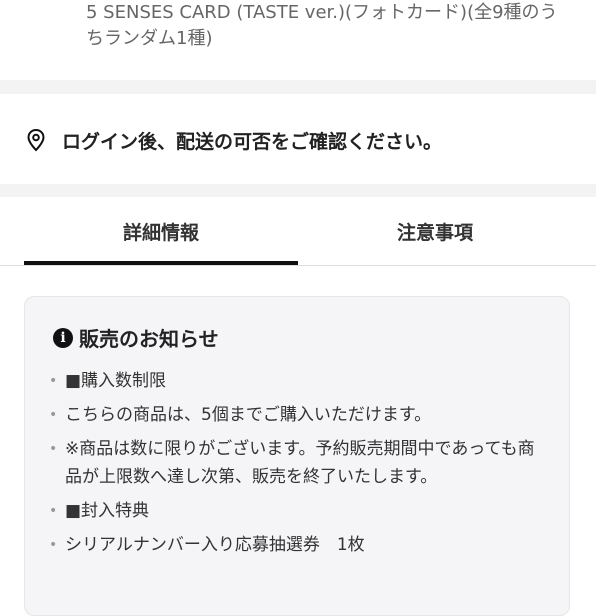 The width and height of the screenshot is (596, 616). Describe the element at coordinates (116, 381) in the screenshot. I see `list-item-text: ■購入数制限` at that location.